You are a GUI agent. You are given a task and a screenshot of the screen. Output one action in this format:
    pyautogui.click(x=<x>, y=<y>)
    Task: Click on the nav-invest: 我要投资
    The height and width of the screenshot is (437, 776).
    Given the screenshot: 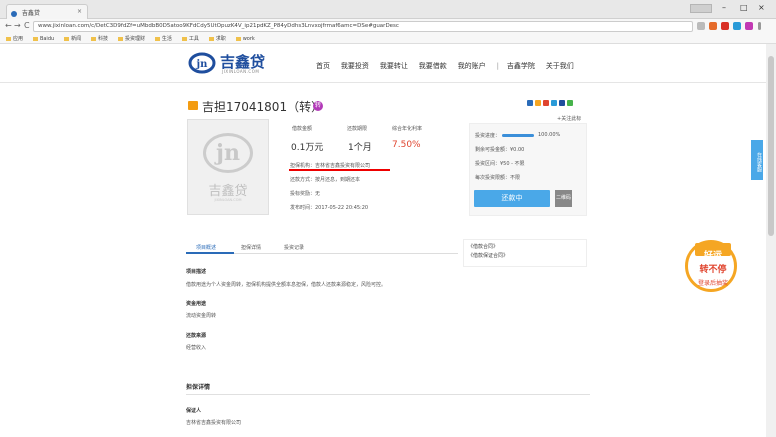 What is the action you would take?
    pyautogui.click(x=355, y=66)
    